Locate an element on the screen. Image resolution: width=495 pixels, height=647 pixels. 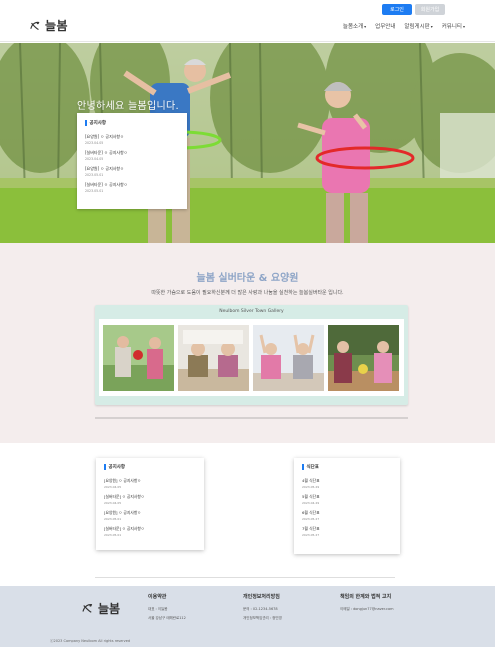
footer-text: 서울 강남구 테헤란로112 is located at coordinates (167, 618).